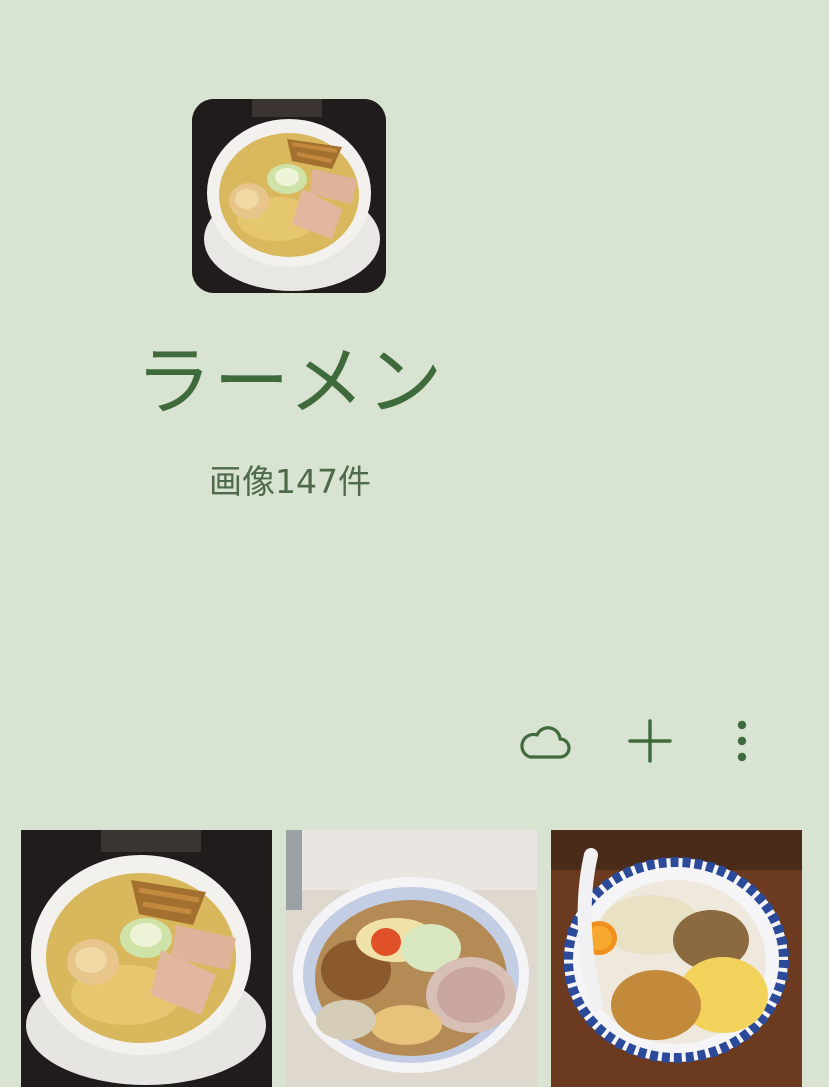  What do you see at coordinates (290, 481) in the screenshot?
I see `image-count: 画像147件` at bounding box center [290, 481].